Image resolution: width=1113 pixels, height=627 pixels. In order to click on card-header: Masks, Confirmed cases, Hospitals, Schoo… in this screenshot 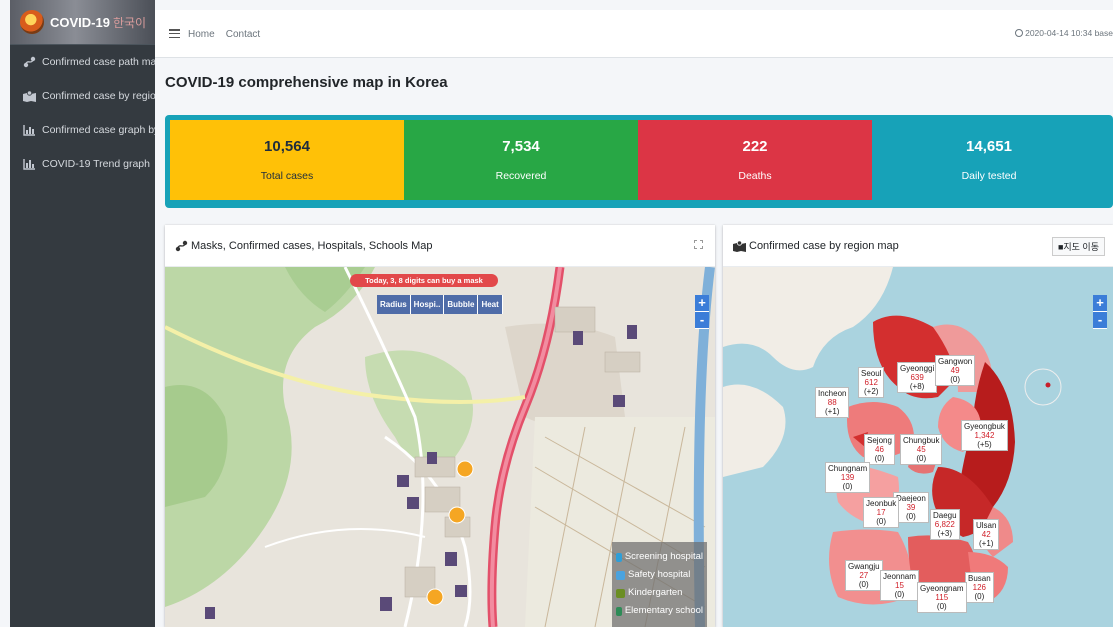, I will do `click(440, 246)`.